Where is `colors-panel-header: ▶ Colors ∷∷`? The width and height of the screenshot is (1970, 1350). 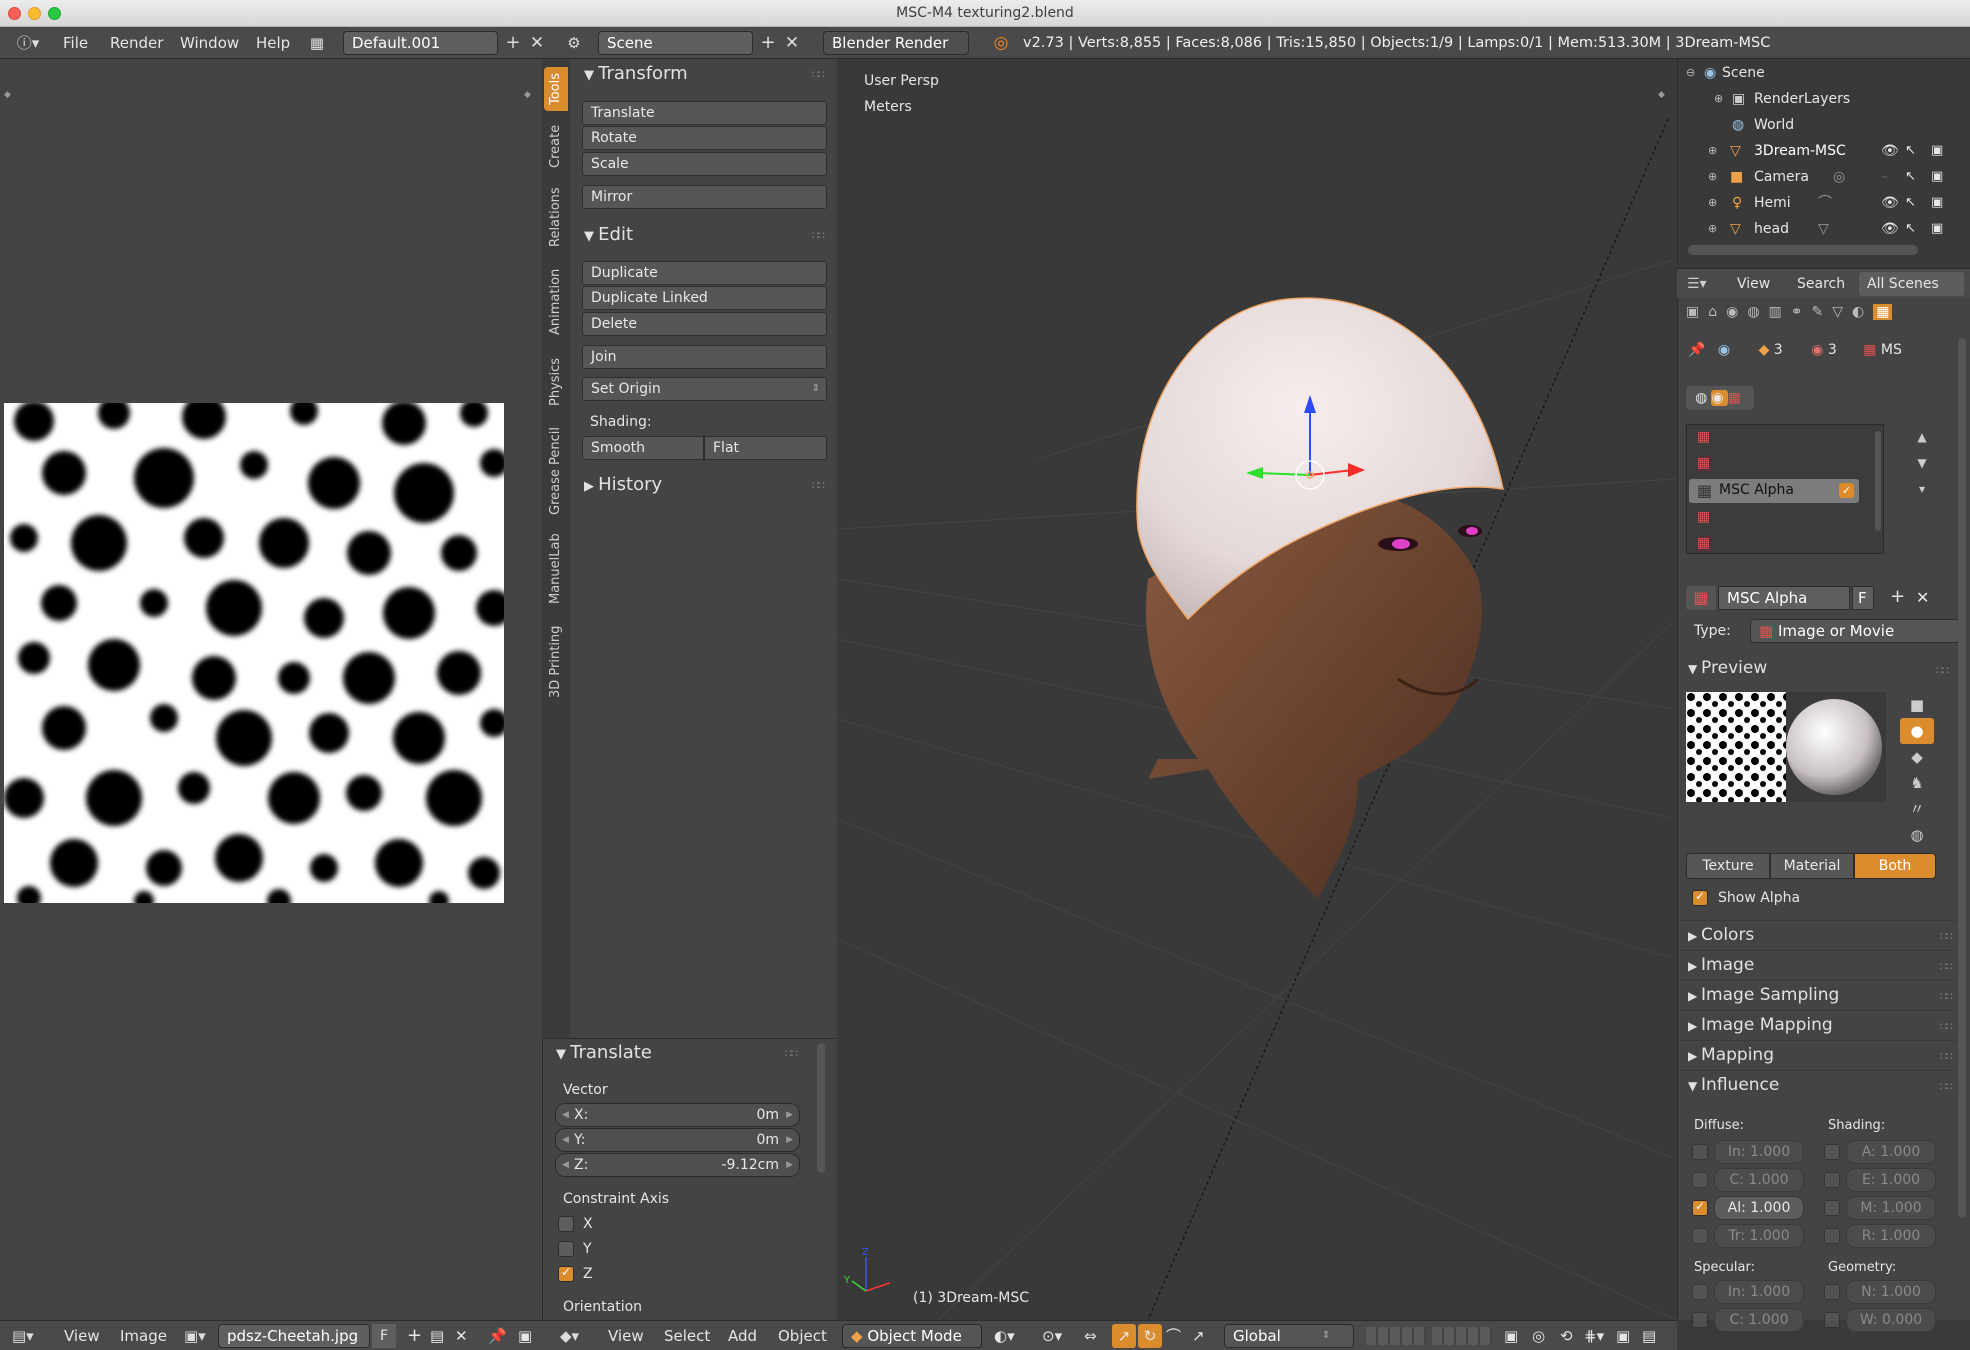
colors-panel-header: ▶ Colors ∷∷ is located at coordinates (1818, 934).